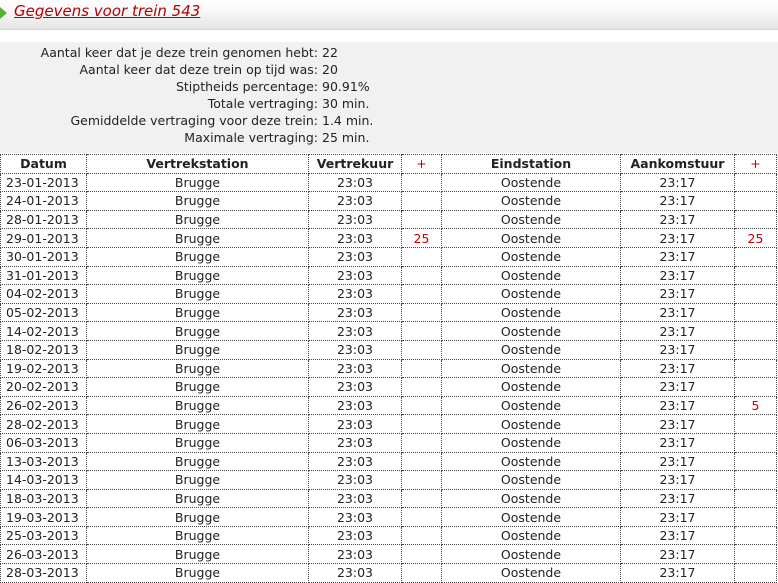  I want to click on table-row: 26-02-2013 Brugge 23:03 Oostende 23:17 5, so click(388, 405).